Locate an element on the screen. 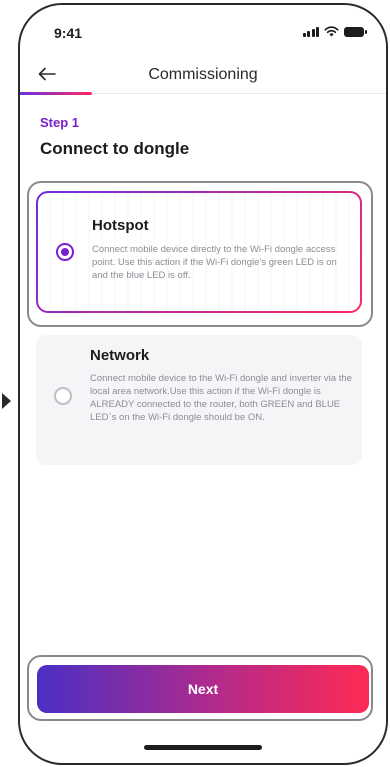 The width and height of the screenshot is (390, 767). step-progress-bar is located at coordinates (56, 93).